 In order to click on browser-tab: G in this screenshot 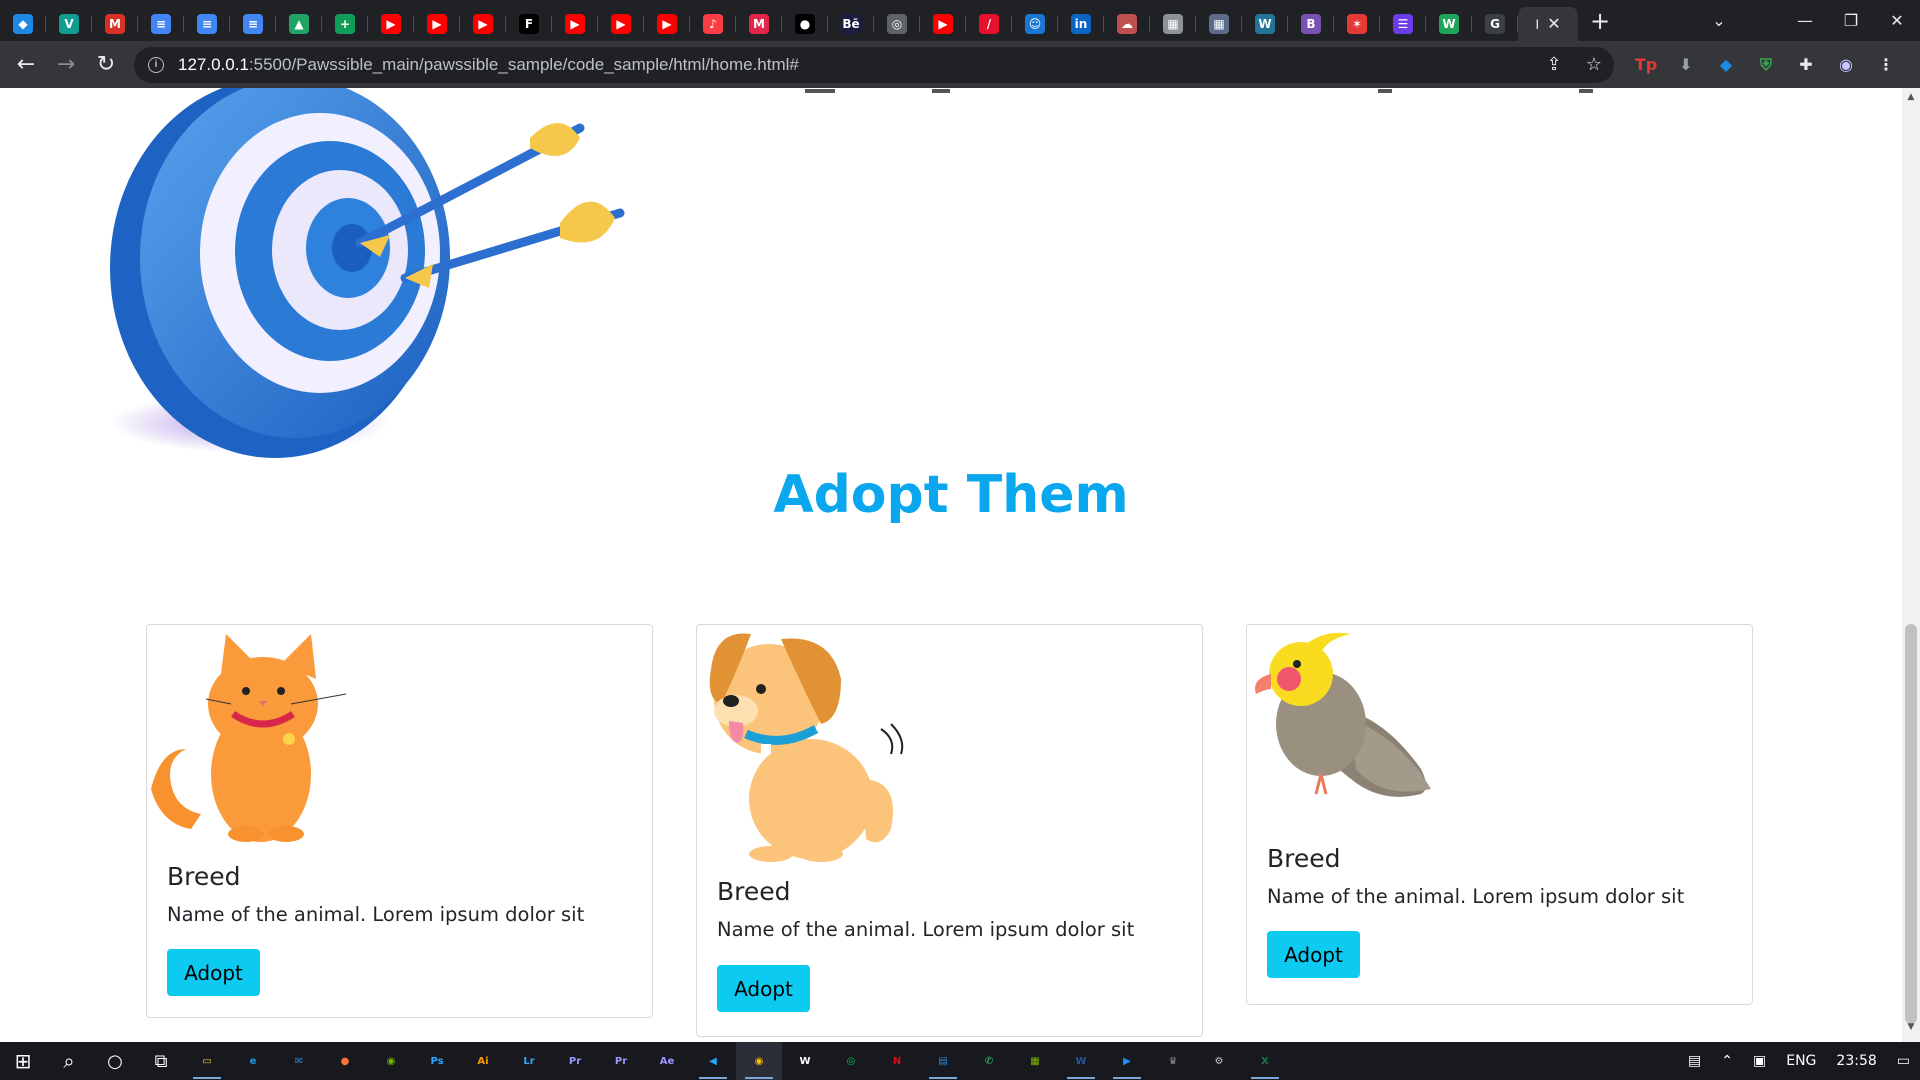, I will do `click(1495, 24)`.